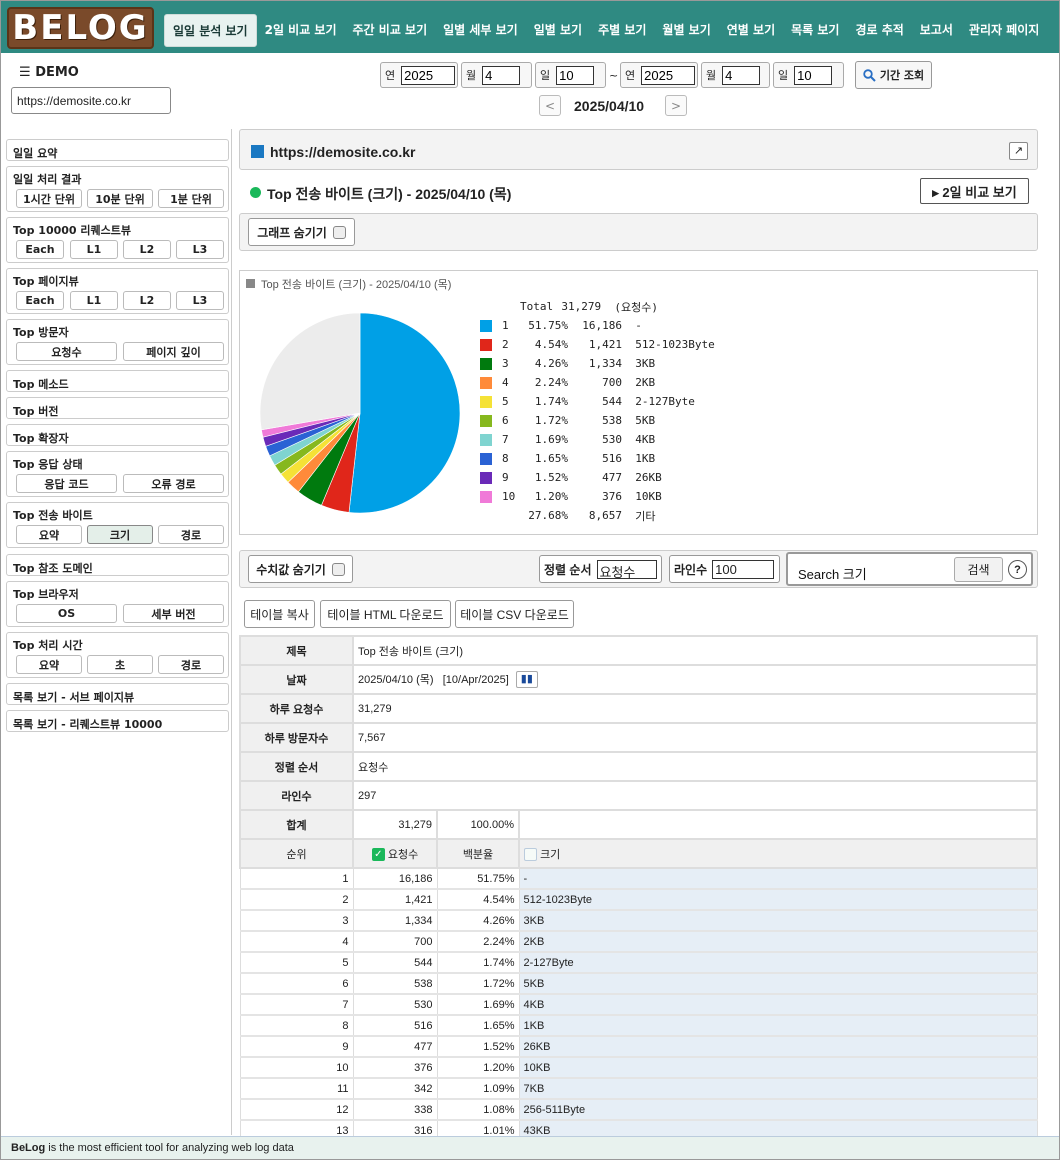 Image resolution: width=1060 pixels, height=1160 pixels. Describe the element at coordinates (530, 855) in the screenshot. I see `unchecked-checkbox-icon` at that location.